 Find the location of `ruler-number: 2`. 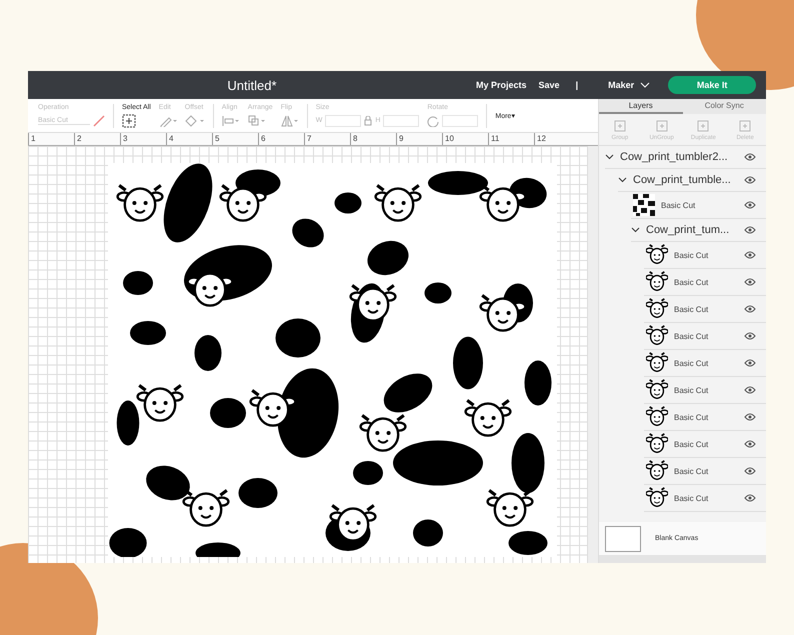

ruler-number: 2 is located at coordinates (97, 139).